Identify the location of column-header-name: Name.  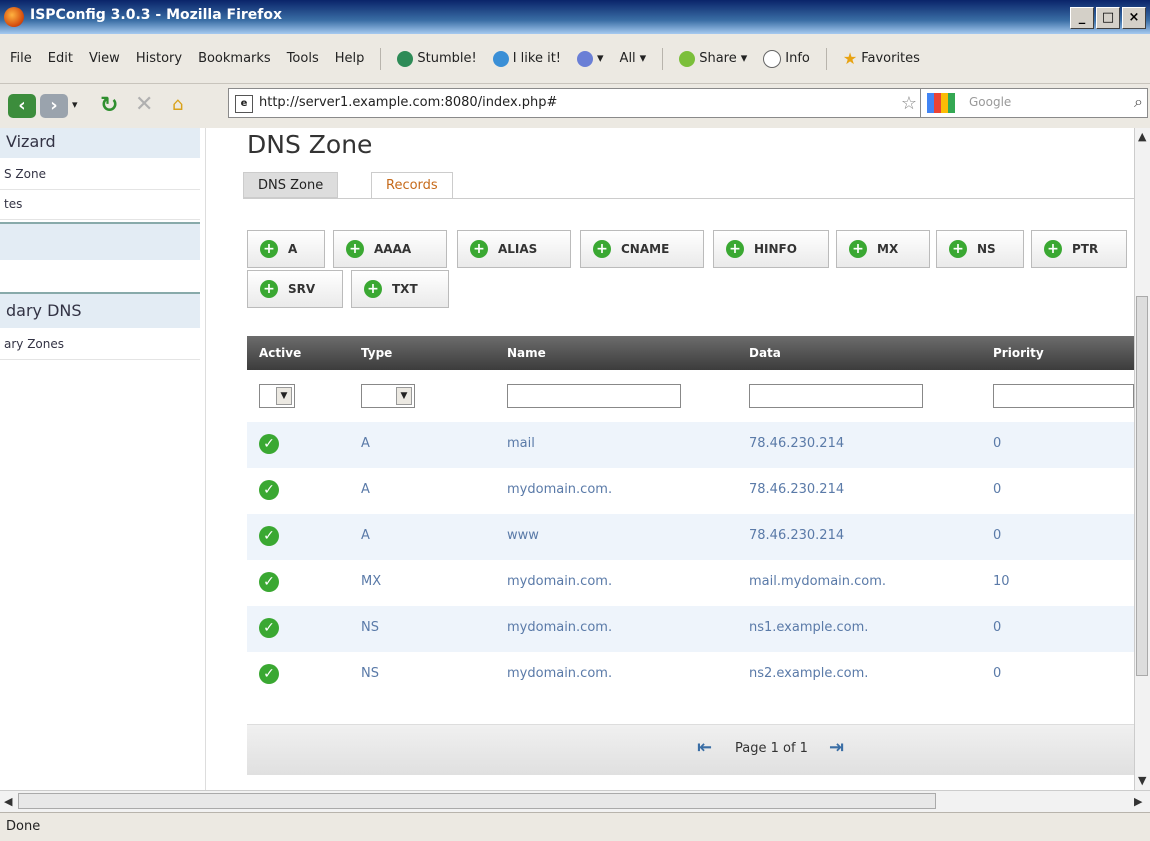
(526, 353).